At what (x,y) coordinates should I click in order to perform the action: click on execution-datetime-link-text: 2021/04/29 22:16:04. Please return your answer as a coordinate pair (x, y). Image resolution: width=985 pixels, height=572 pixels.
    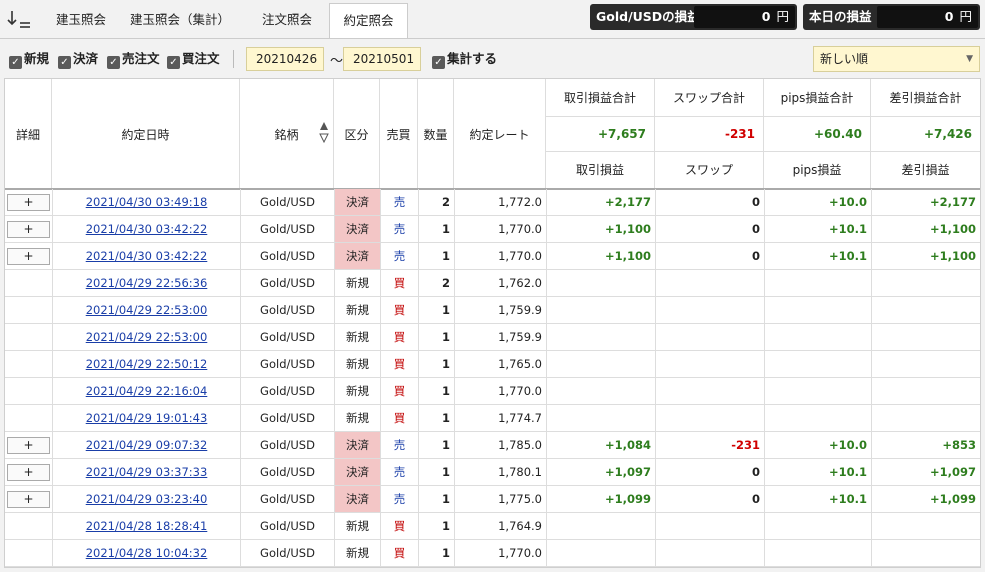
    Looking at the image, I should click on (147, 391).